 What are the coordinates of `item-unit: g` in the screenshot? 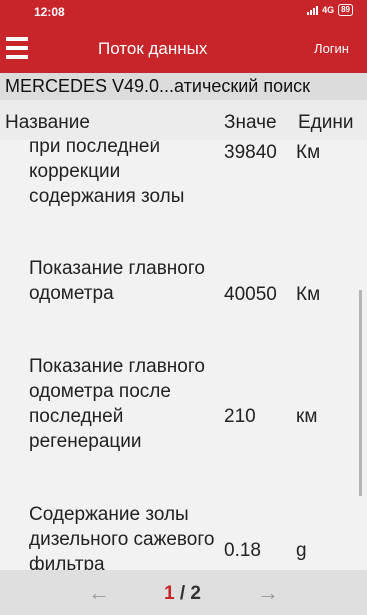 It's located at (301, 550).